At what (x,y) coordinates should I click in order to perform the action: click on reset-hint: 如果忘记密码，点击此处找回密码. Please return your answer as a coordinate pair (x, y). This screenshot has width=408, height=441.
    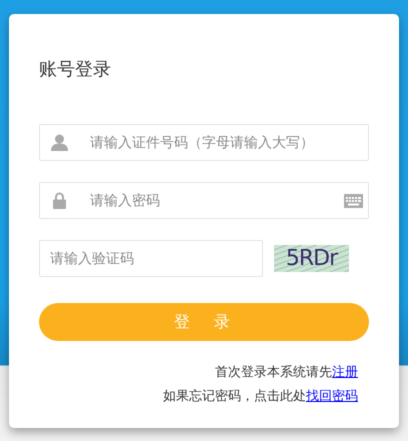
    Looking at the image, I should click on (260, 397).